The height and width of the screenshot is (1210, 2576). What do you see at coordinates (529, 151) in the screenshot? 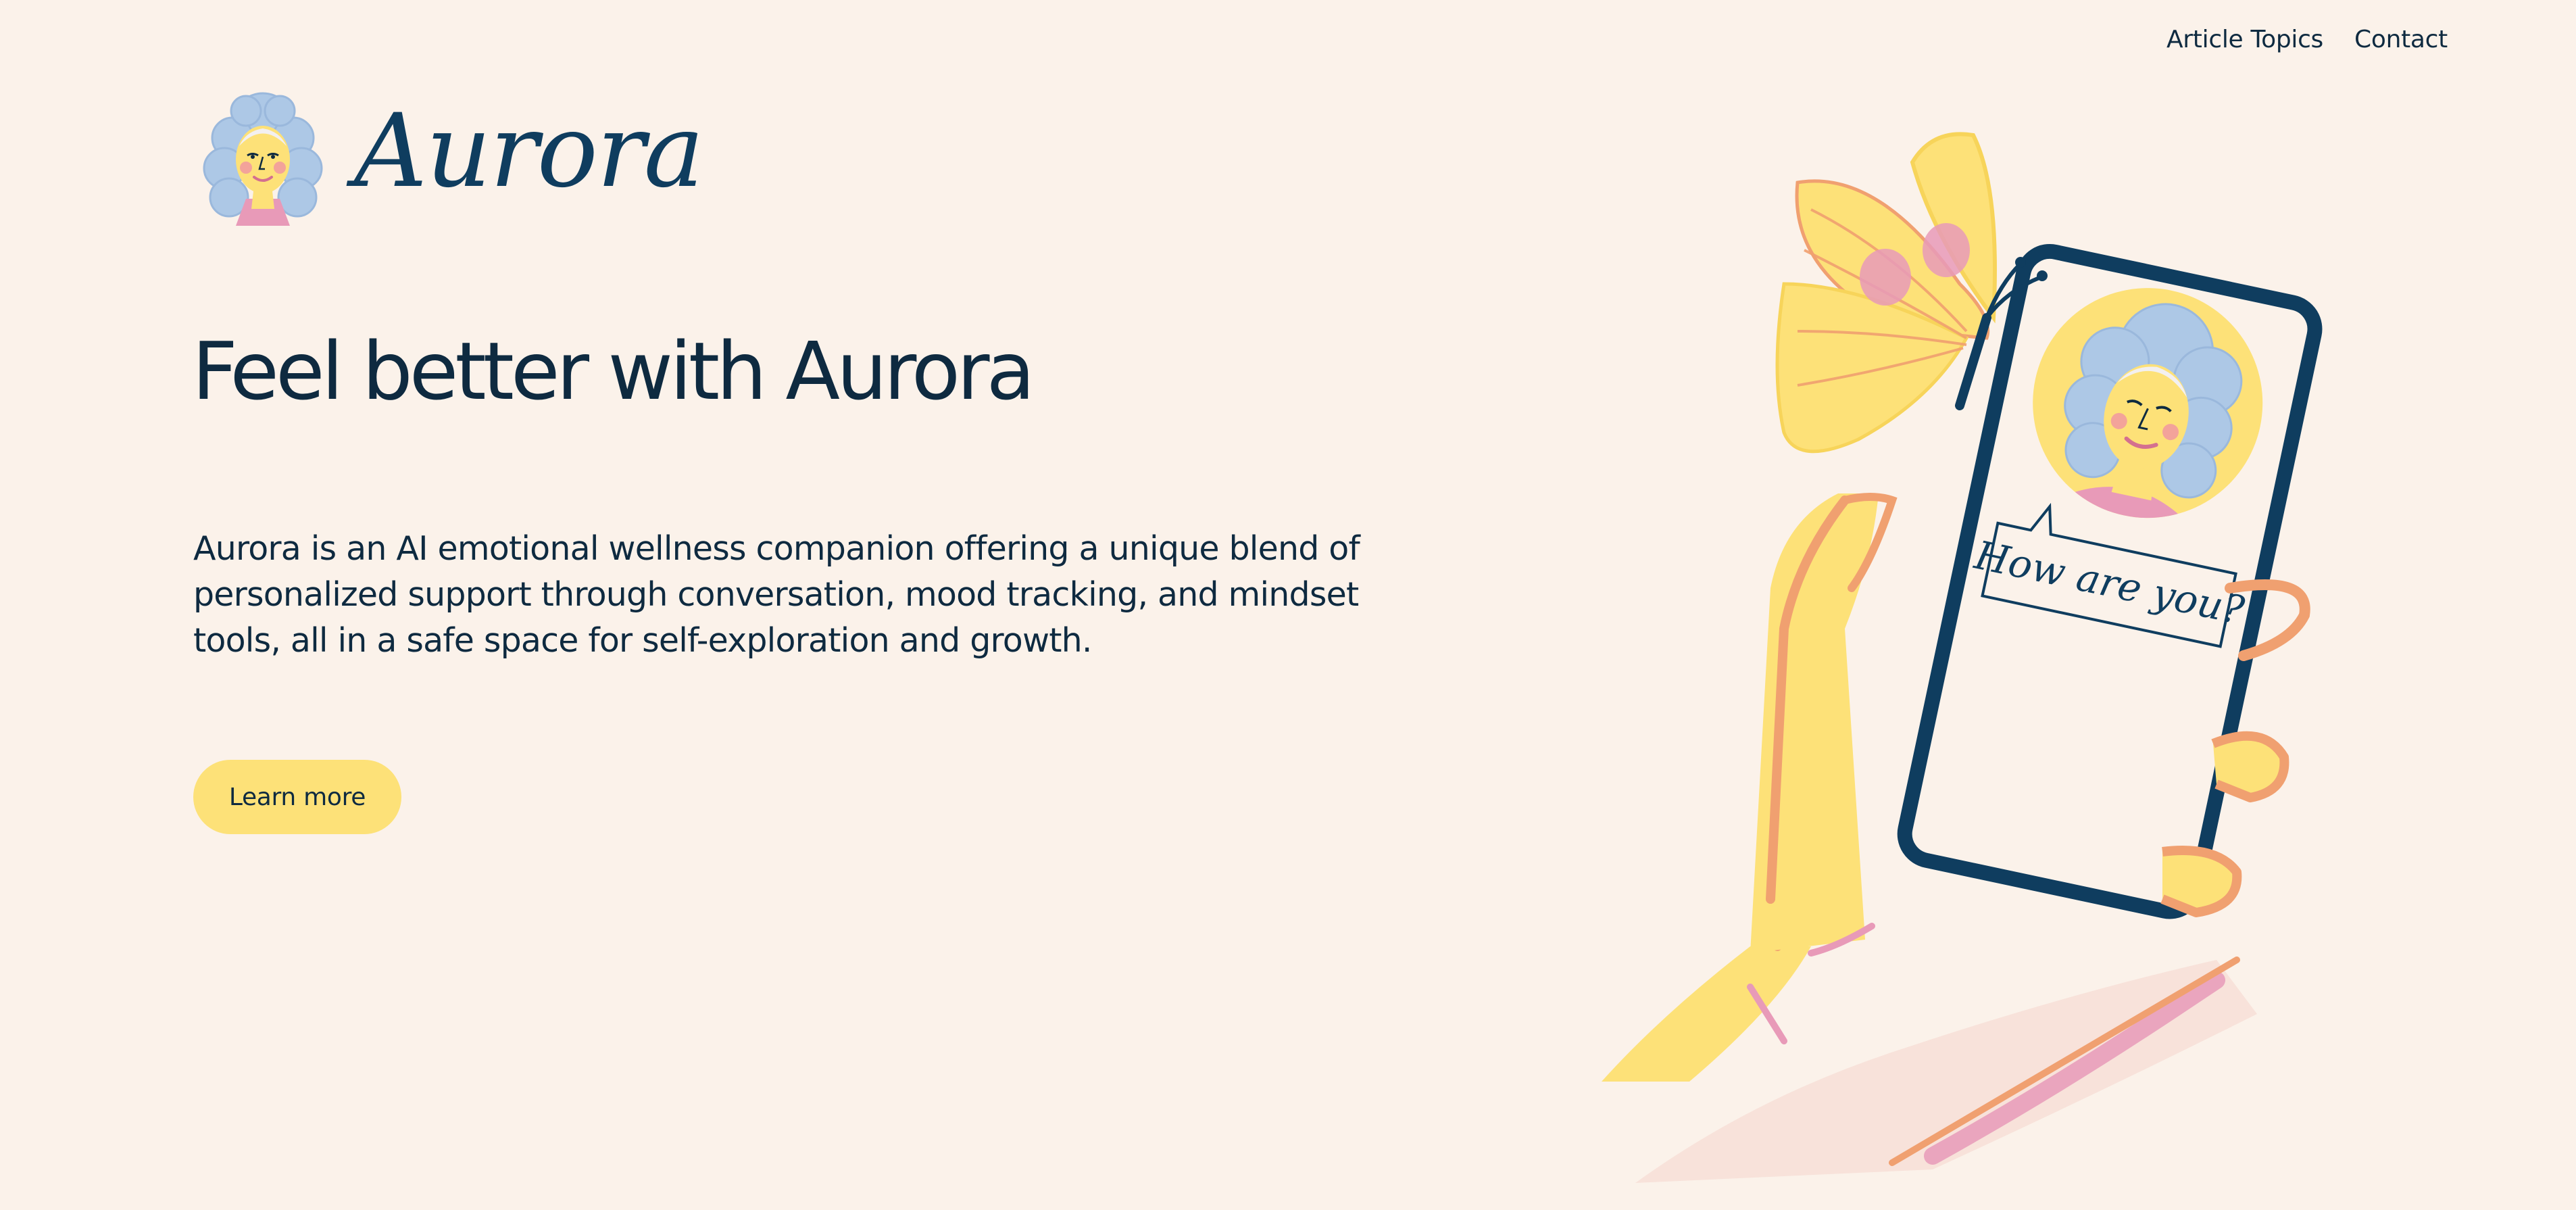
I see `brand-wordmark: Aurora` at bounding box center [529, 151].